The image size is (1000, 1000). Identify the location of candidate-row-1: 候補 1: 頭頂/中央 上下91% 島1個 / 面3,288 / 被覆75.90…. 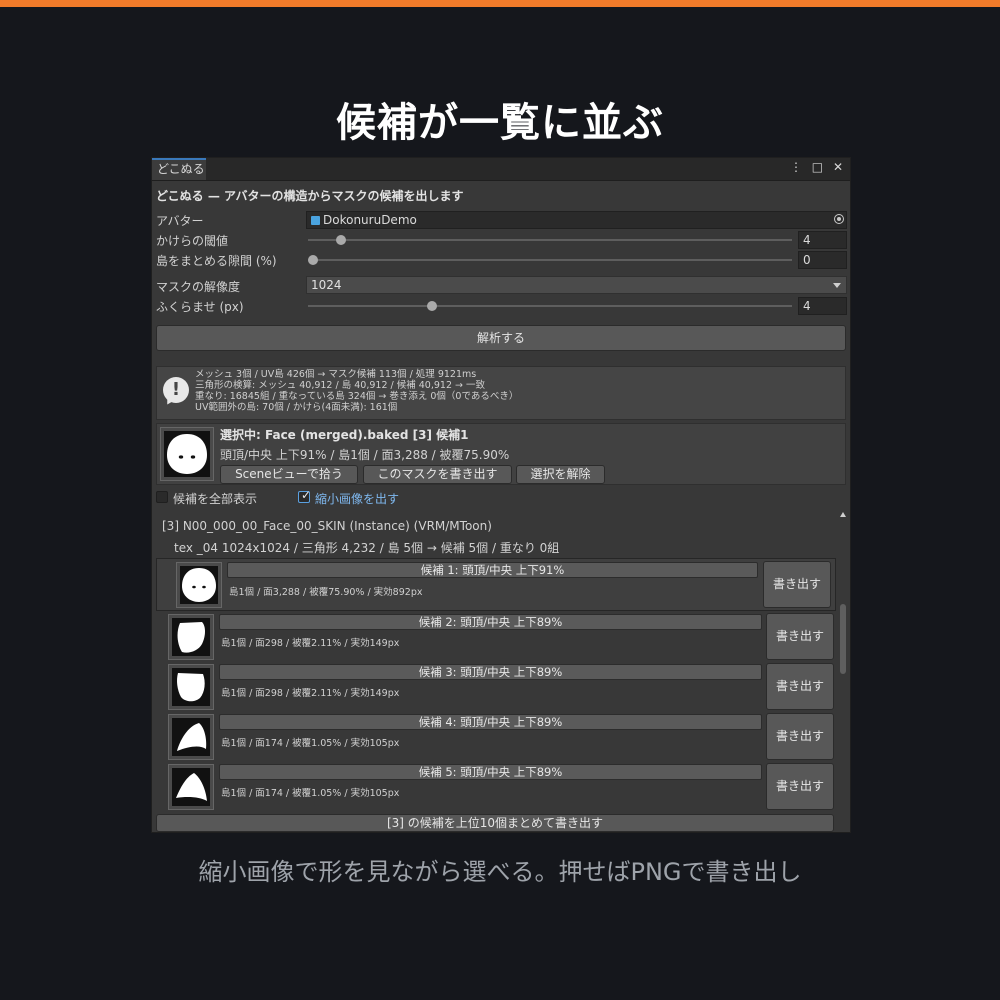
(496, 584).